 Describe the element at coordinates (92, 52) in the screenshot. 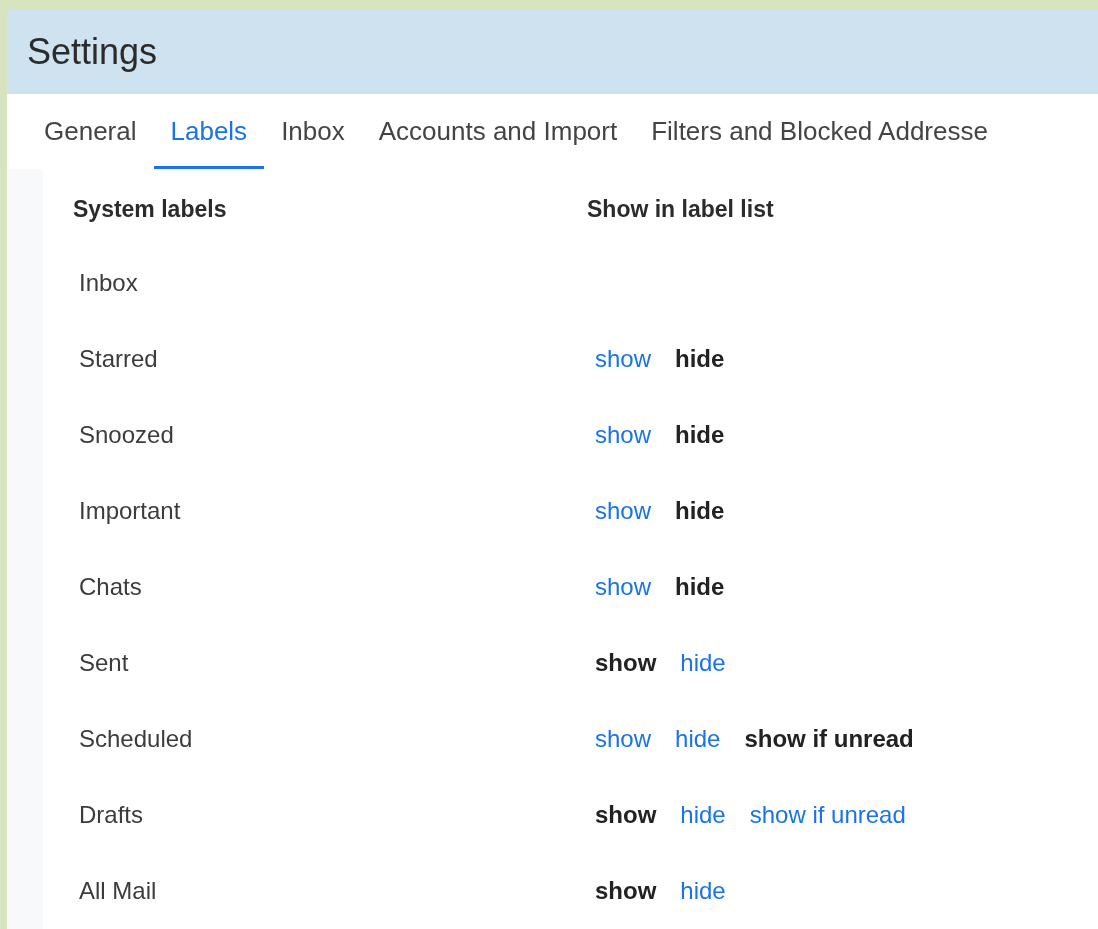

I see `page-title: Settings` at that location.